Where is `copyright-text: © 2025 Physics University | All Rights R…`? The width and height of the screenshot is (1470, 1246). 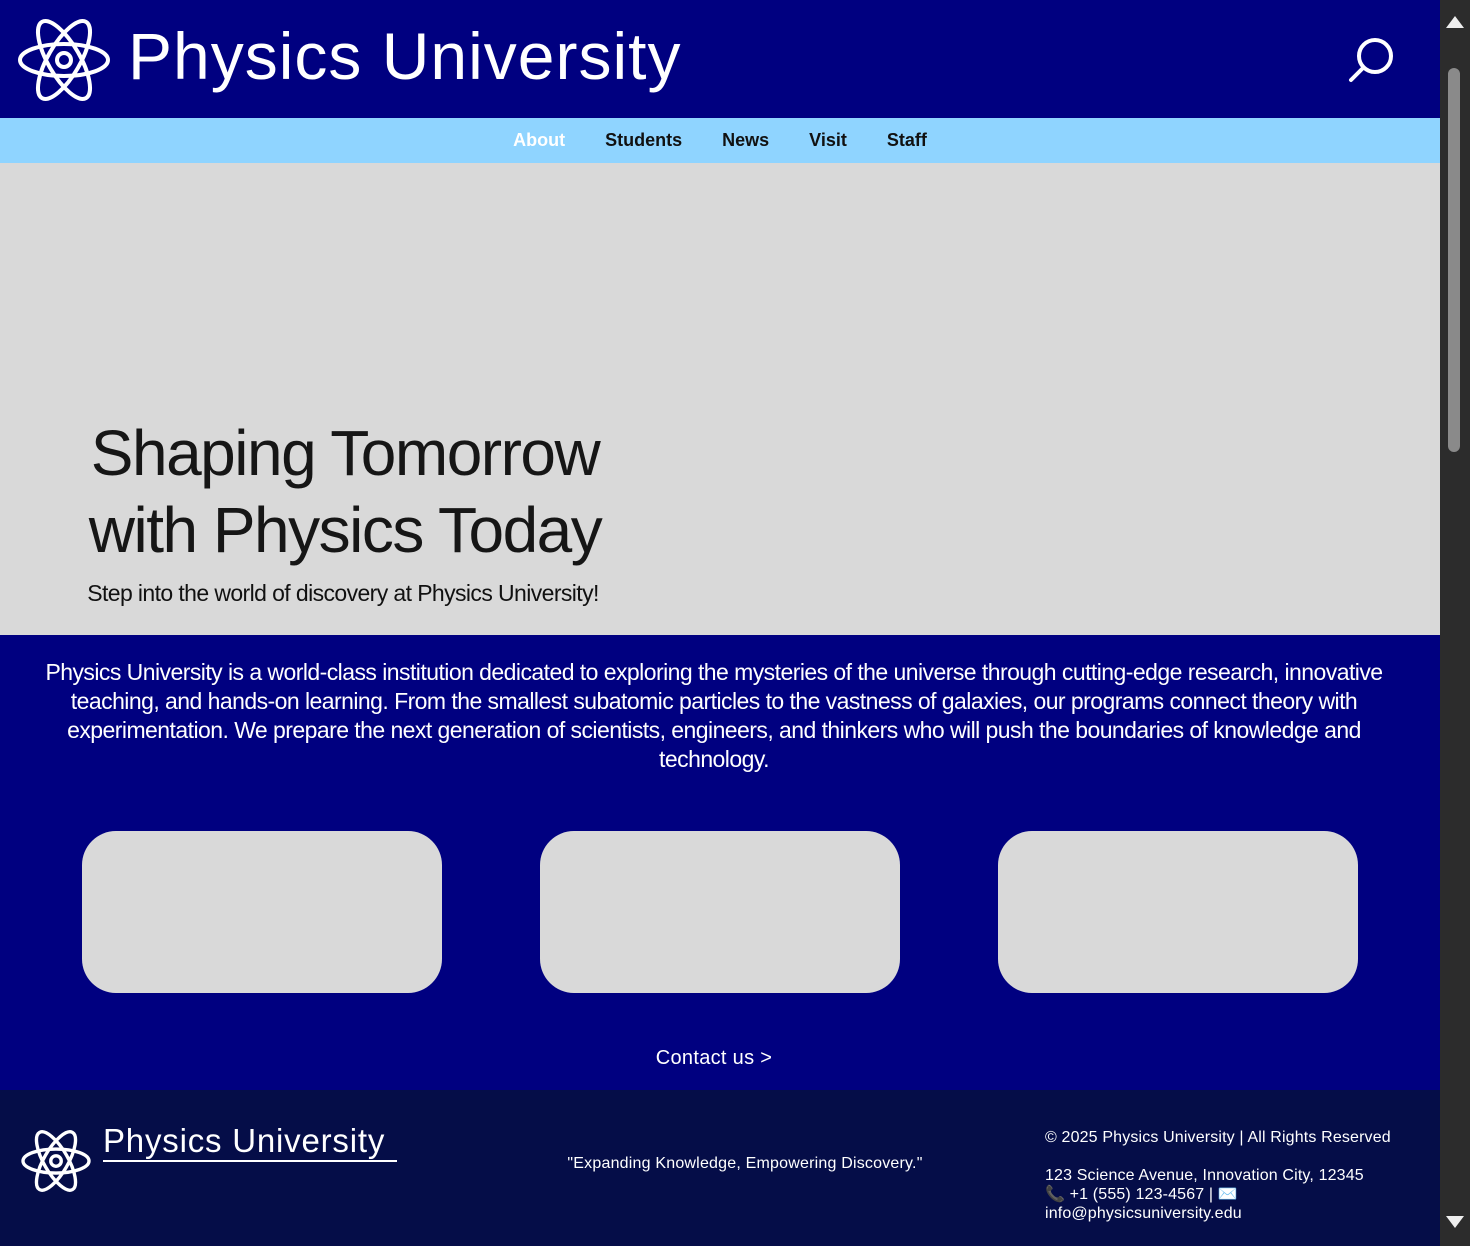 copyright-text: © 2025 Physics University | All Rights R… is located at coordinates (1218, 1137).